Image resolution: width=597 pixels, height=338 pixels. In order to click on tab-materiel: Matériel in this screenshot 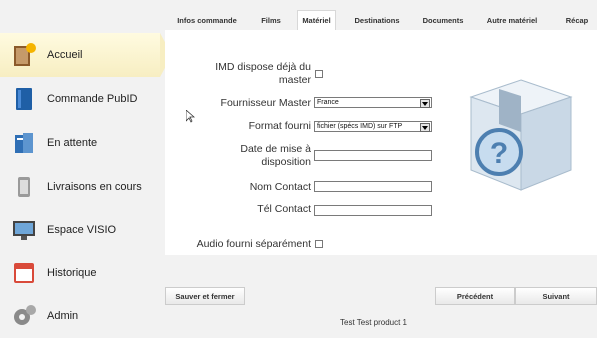, I will do `click(316, 20)`.